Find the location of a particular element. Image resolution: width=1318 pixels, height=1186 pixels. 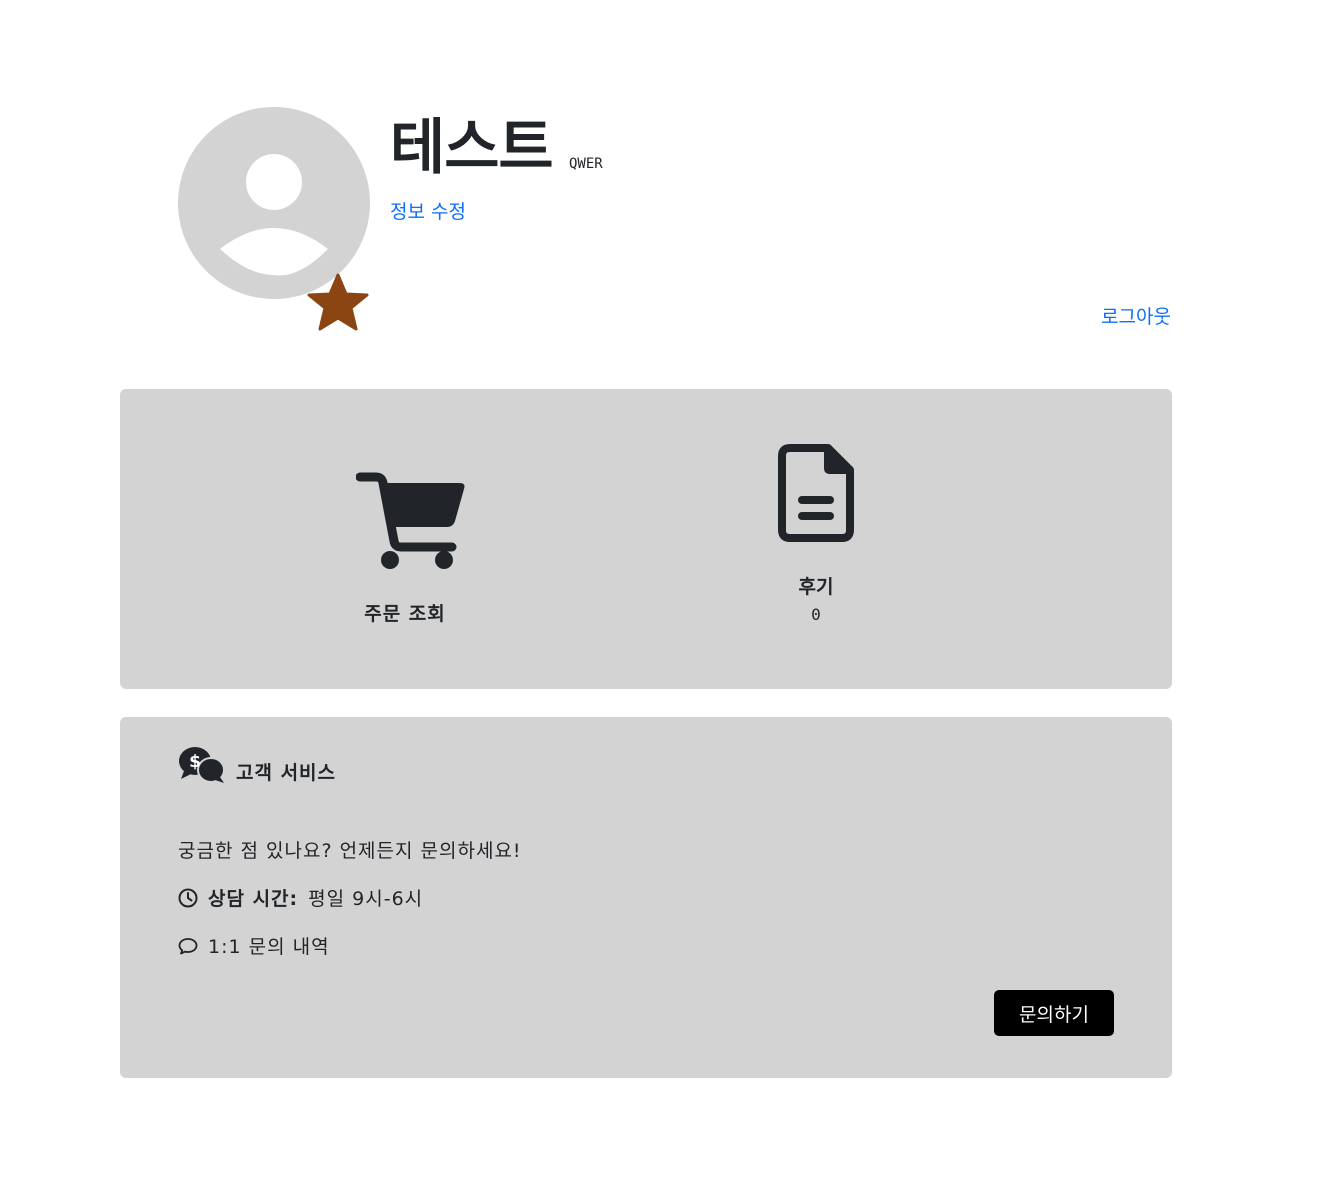

logout-link: 로그아웃 is located at coordinates (1136, 315).